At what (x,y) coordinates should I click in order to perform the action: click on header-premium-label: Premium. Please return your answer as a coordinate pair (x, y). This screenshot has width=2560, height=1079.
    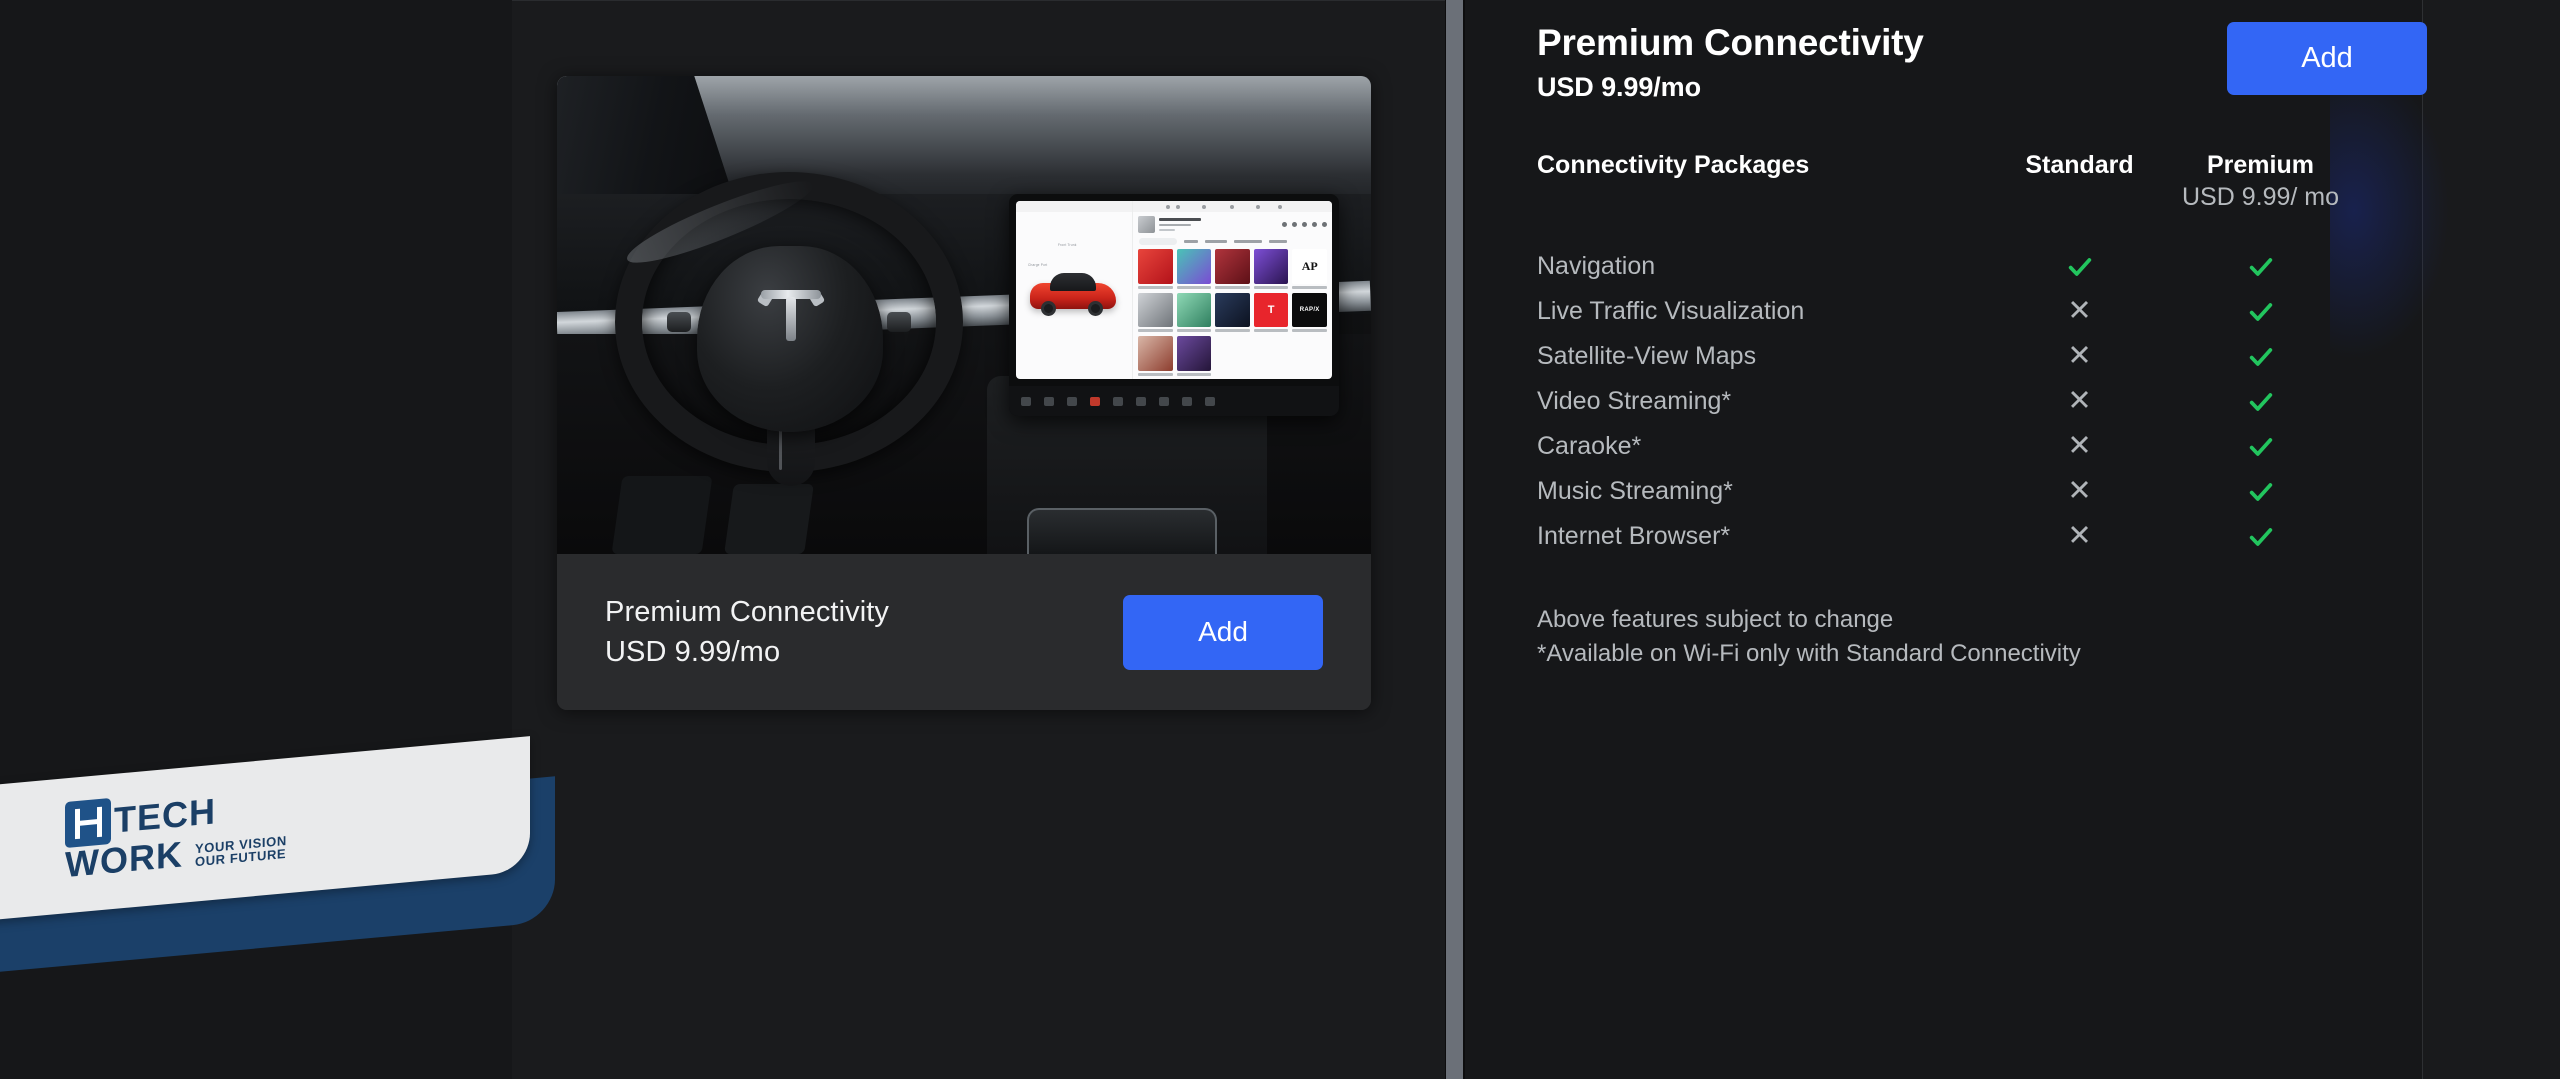
    Looking at the image, I should click on (2260, 165).